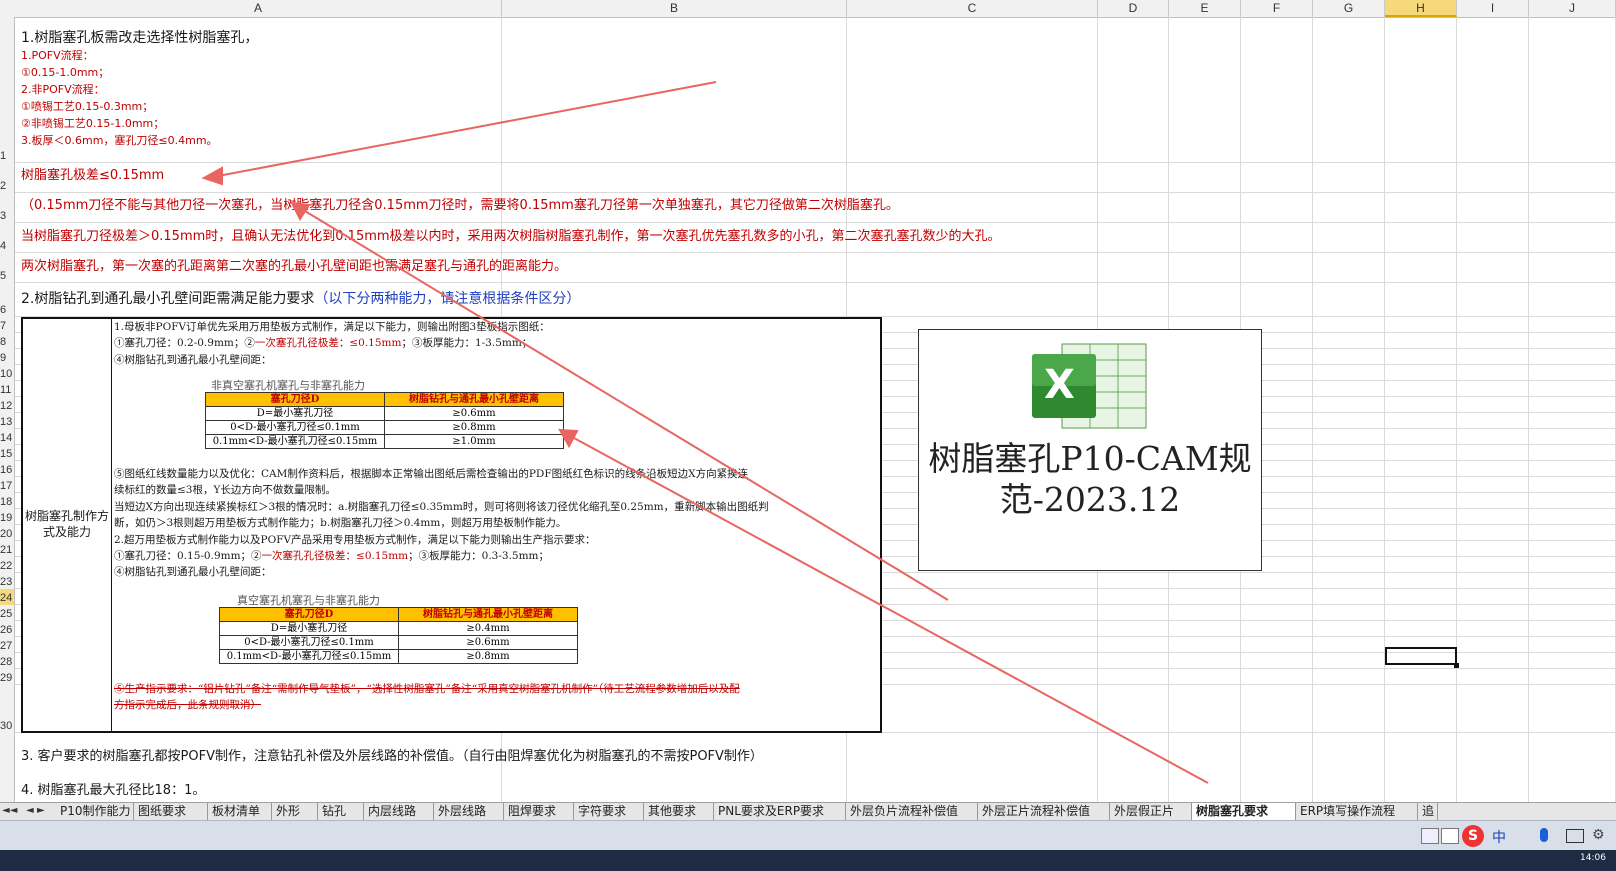 This screenshot has width=1616, height=871. Describe the element at coordinates (1575, 836) in the screenshot. I see `keyboard-icon` at that location.